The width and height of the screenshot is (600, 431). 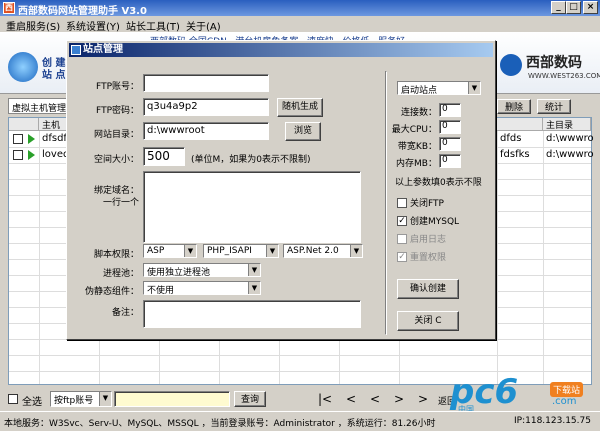 What do you see at coordinates (33, 25) in the screenshot?
I see `menu-restart-service: 重启服务(S)` at bounding box center [33, 25].